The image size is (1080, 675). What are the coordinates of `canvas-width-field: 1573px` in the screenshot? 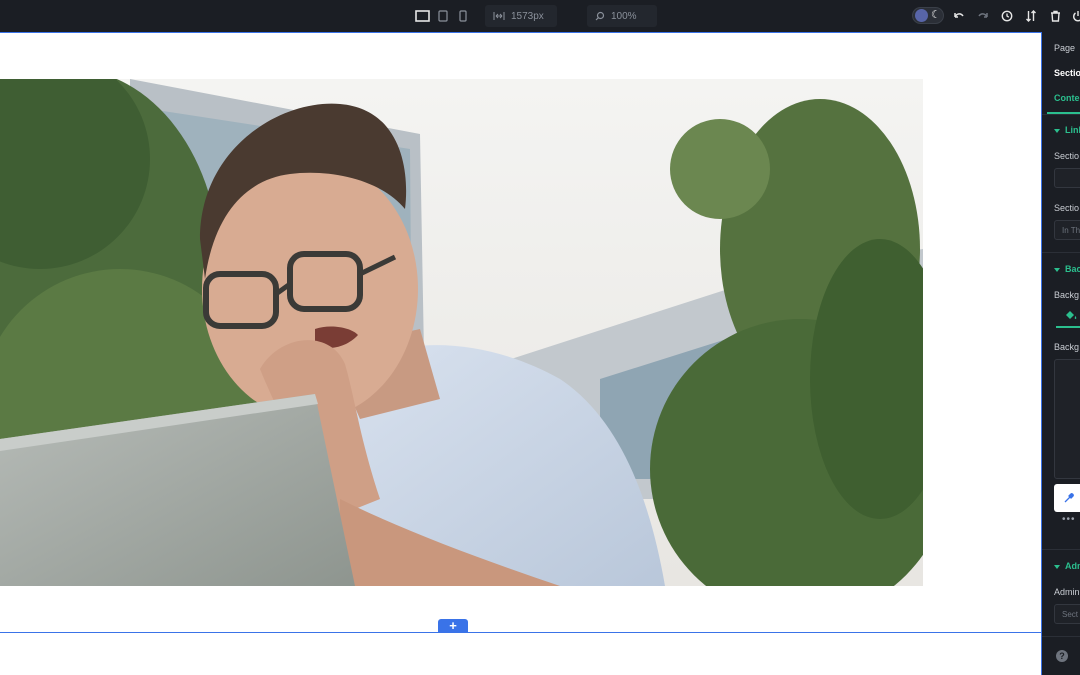 It's located at (521, 16).